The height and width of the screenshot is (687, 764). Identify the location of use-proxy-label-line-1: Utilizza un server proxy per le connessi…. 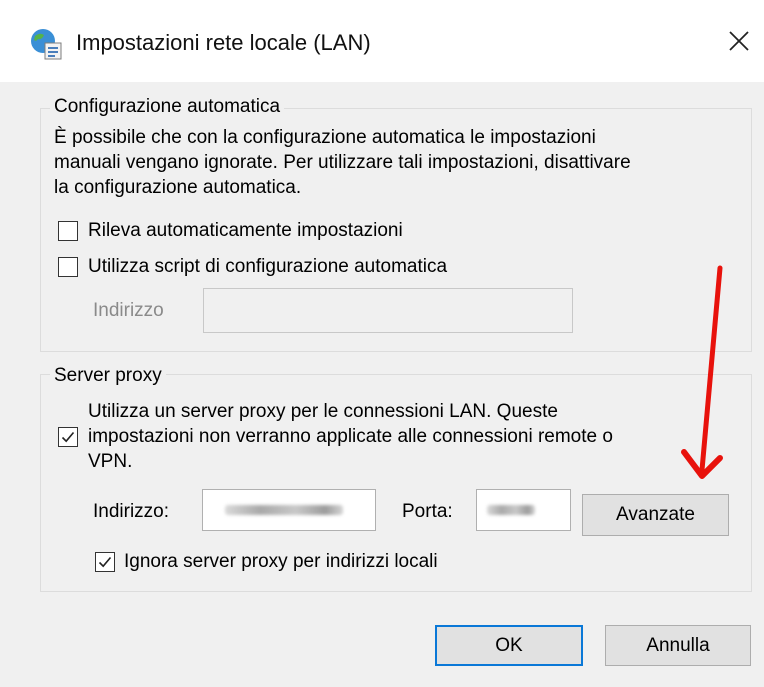
(323, 411).